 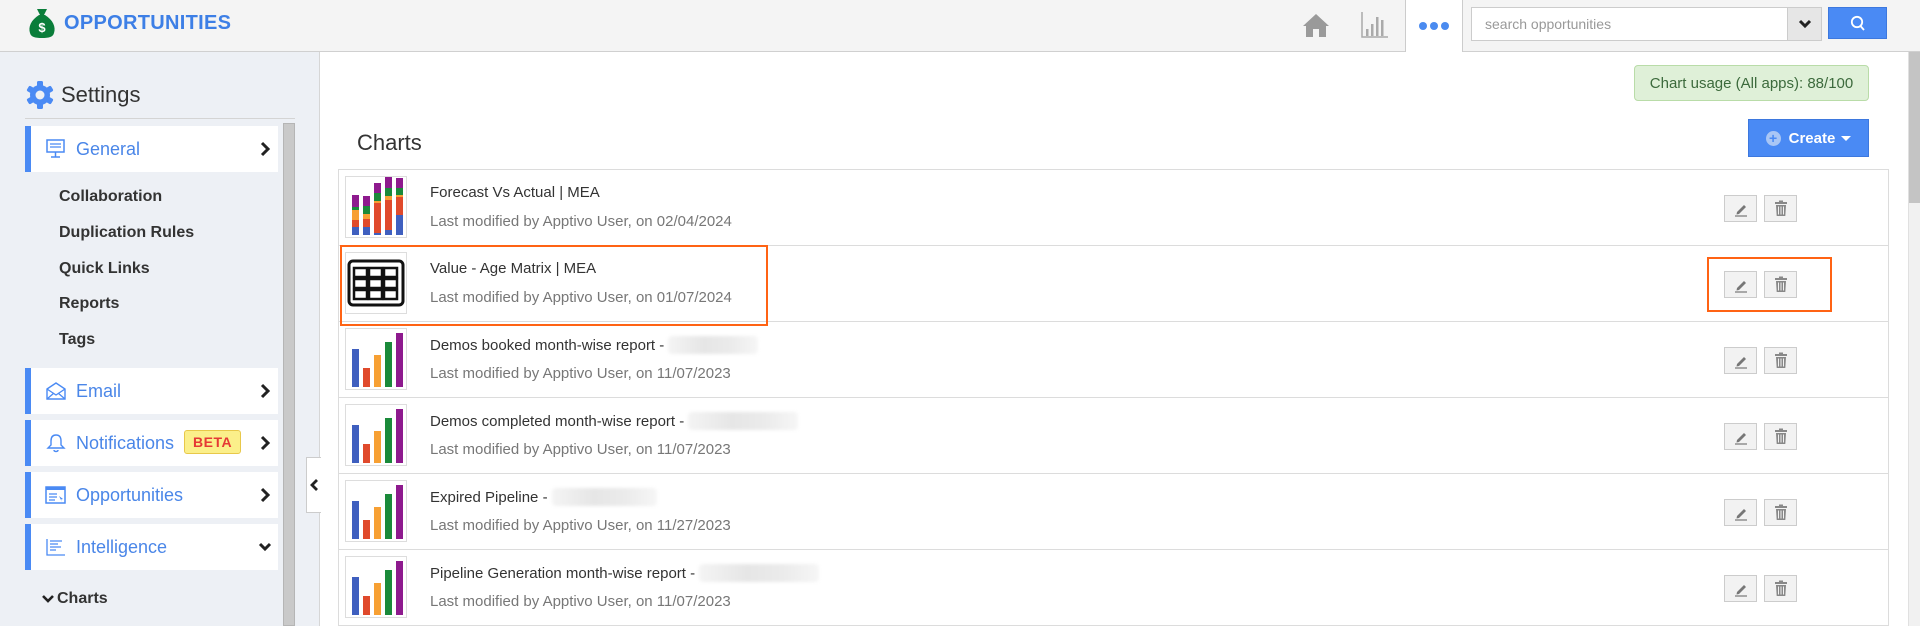 I want to click on search-icon, so click(x=1857, y=23).